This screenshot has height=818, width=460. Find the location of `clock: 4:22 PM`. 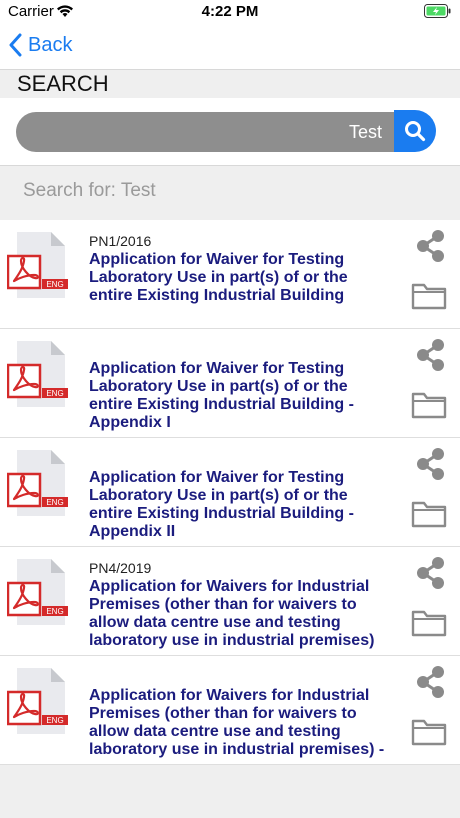

clock: 4:22 PM is located at coordinates (230, 11).